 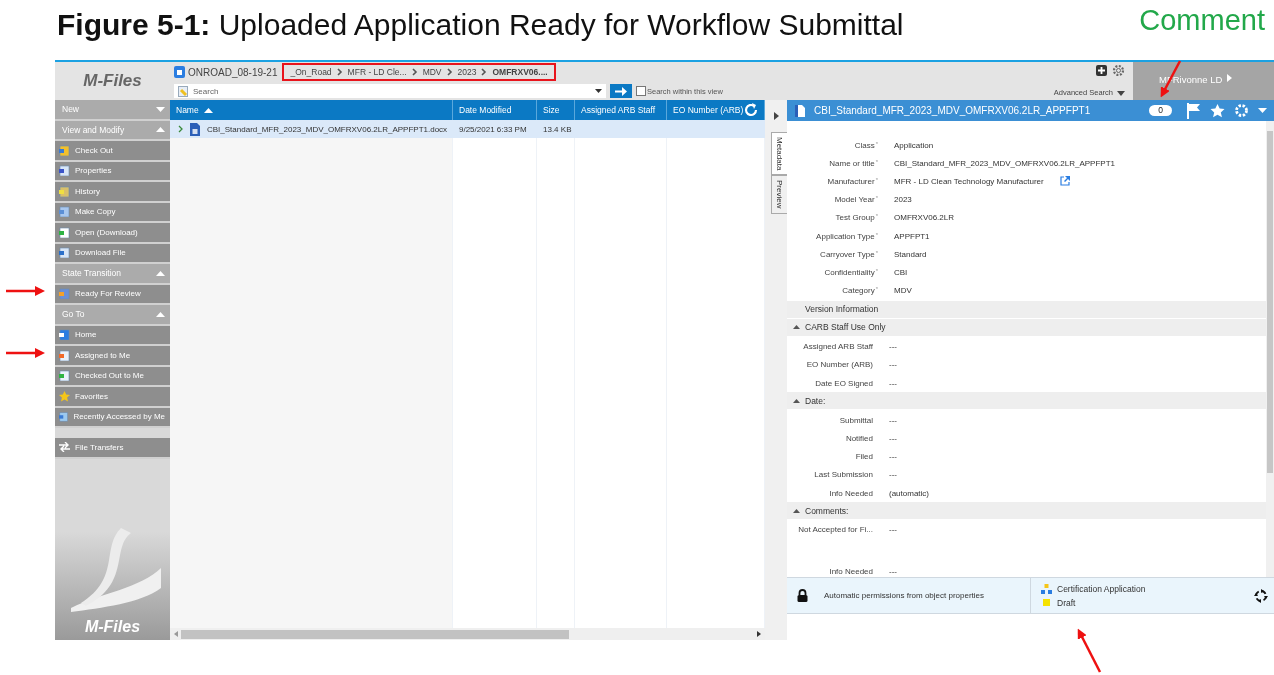 I want to click on property-label: Assigned ARB Staff, so click(x=837, y=347).